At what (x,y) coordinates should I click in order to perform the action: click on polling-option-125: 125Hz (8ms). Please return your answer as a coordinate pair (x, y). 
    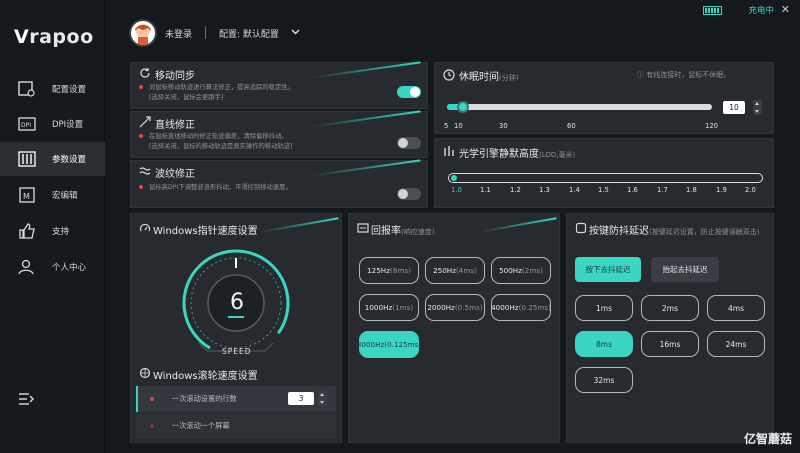
    Looking at the image, I should click on (389, 270).